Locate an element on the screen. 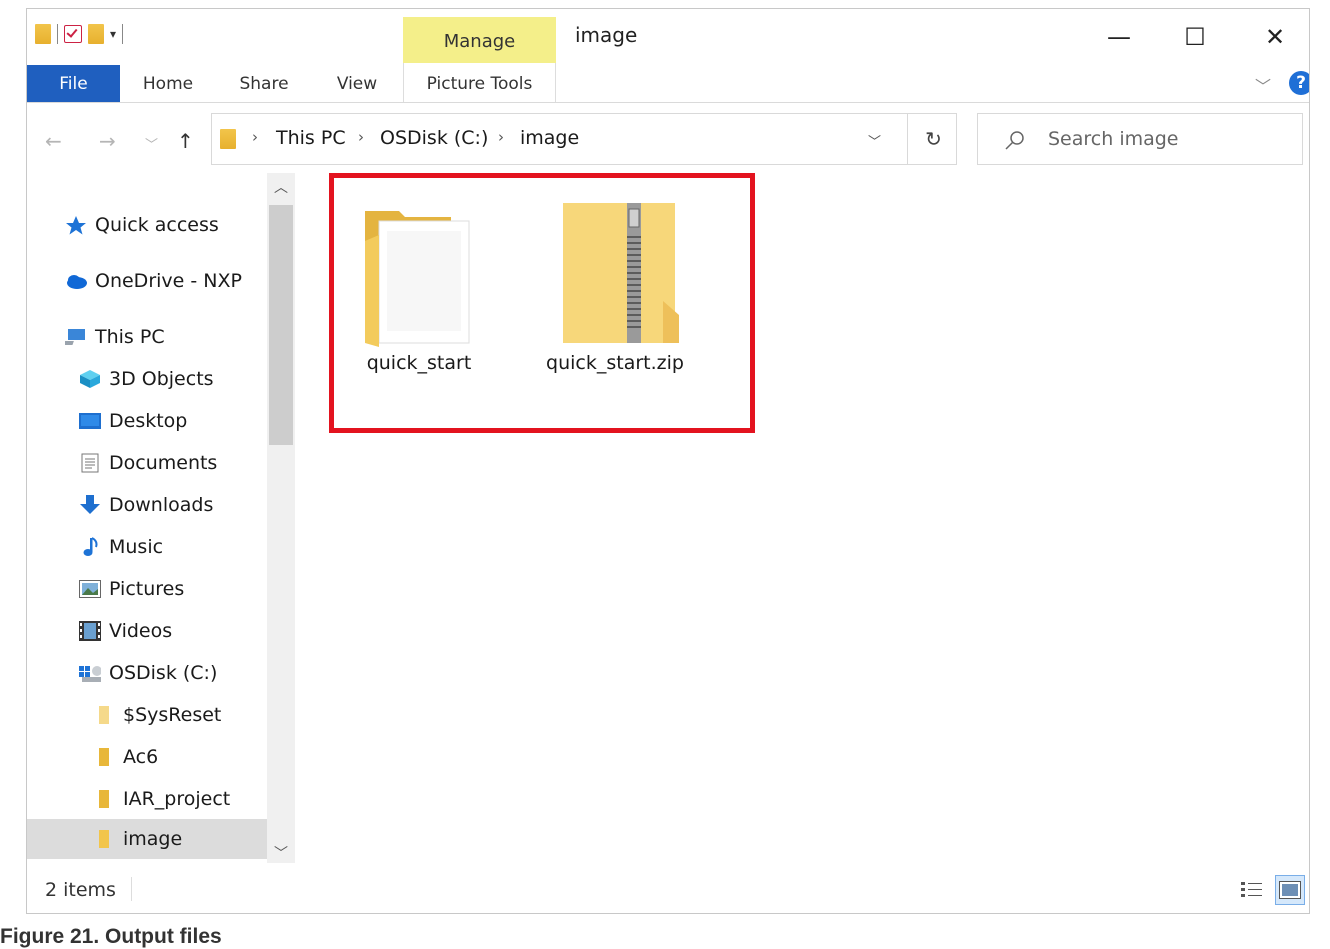  nav-item-desktop: Desktop is located at coordinates (147, 421).